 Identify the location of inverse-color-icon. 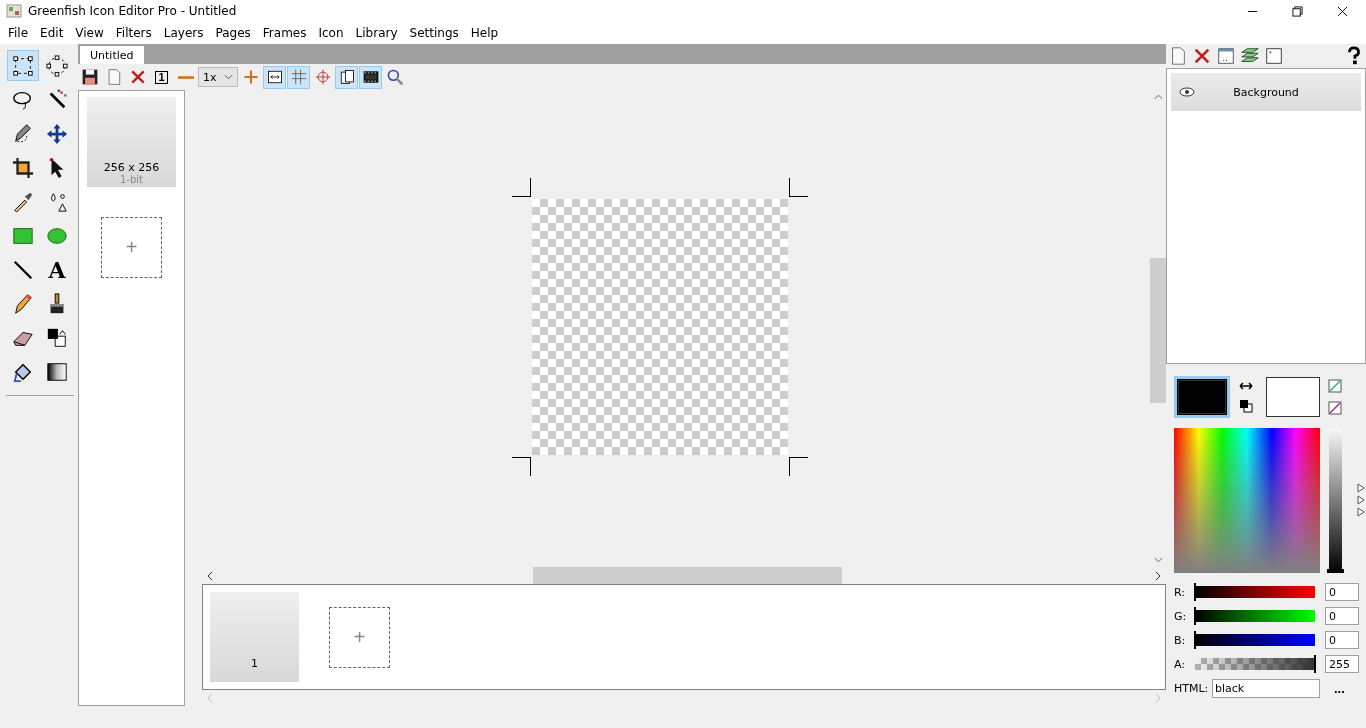
(1335, 408).